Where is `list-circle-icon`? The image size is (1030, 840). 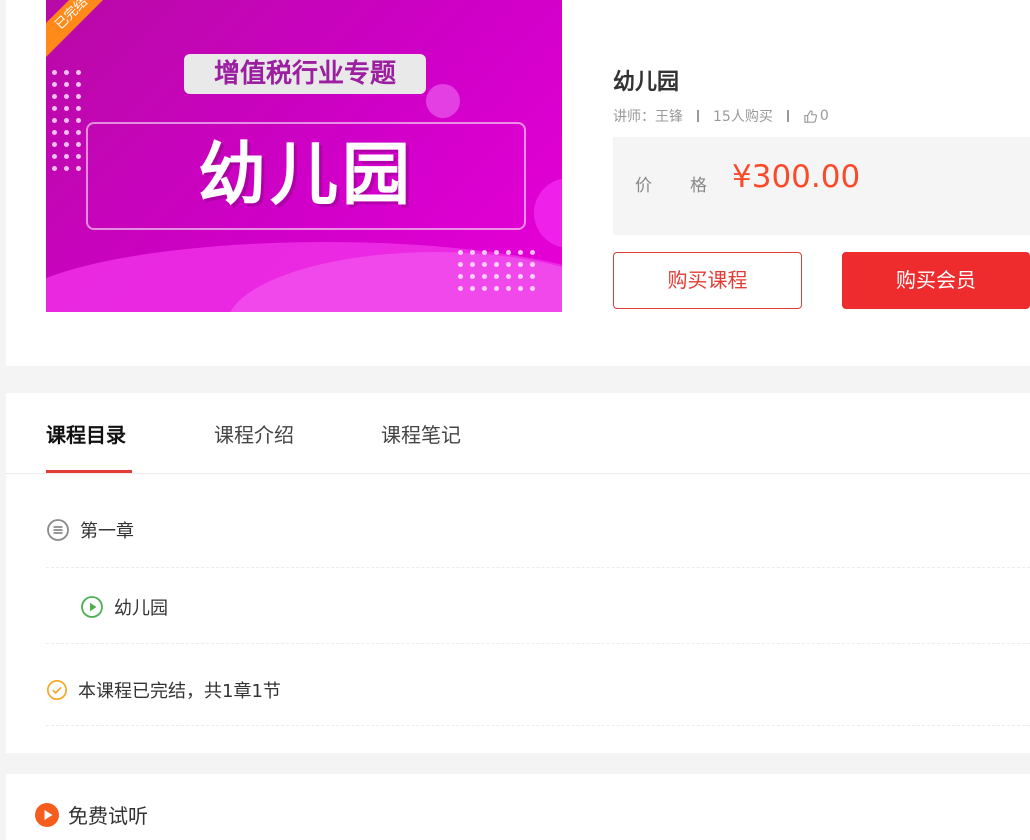
list-circle-icon is located at coordinates (58, 530).